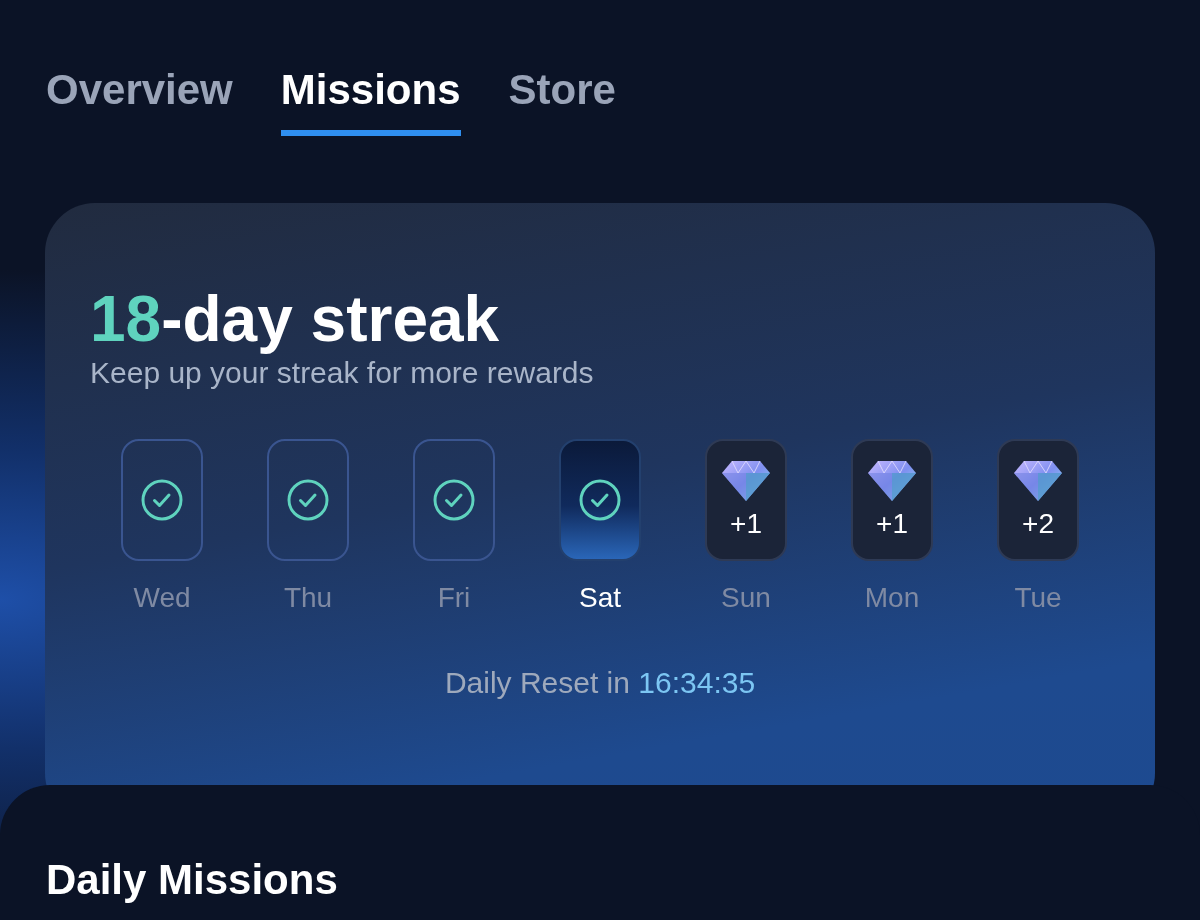  What do you see at coordinates (162, 598) in the screenshot?
I see `day-label: Wed` at bounding box center [162, 598].